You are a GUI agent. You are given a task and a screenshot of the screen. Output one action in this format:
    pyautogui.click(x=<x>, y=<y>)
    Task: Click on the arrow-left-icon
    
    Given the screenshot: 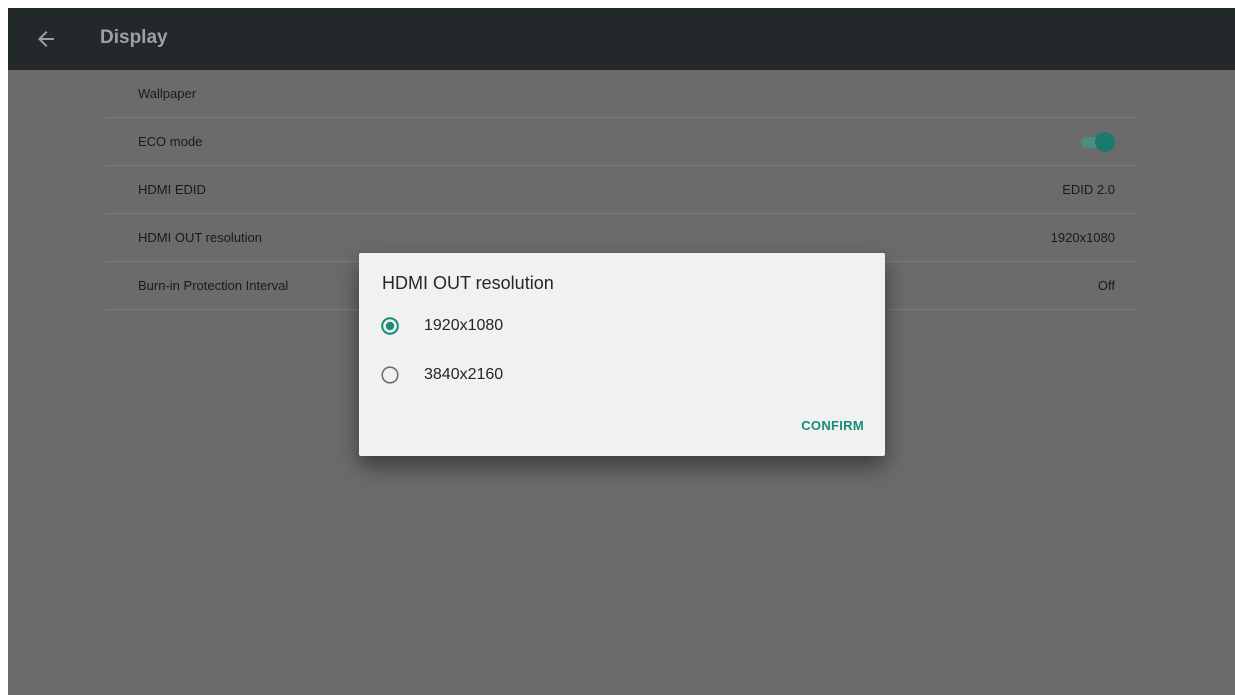 What is the action you would take?
    pyautogui.click(x=46, y=39)
    